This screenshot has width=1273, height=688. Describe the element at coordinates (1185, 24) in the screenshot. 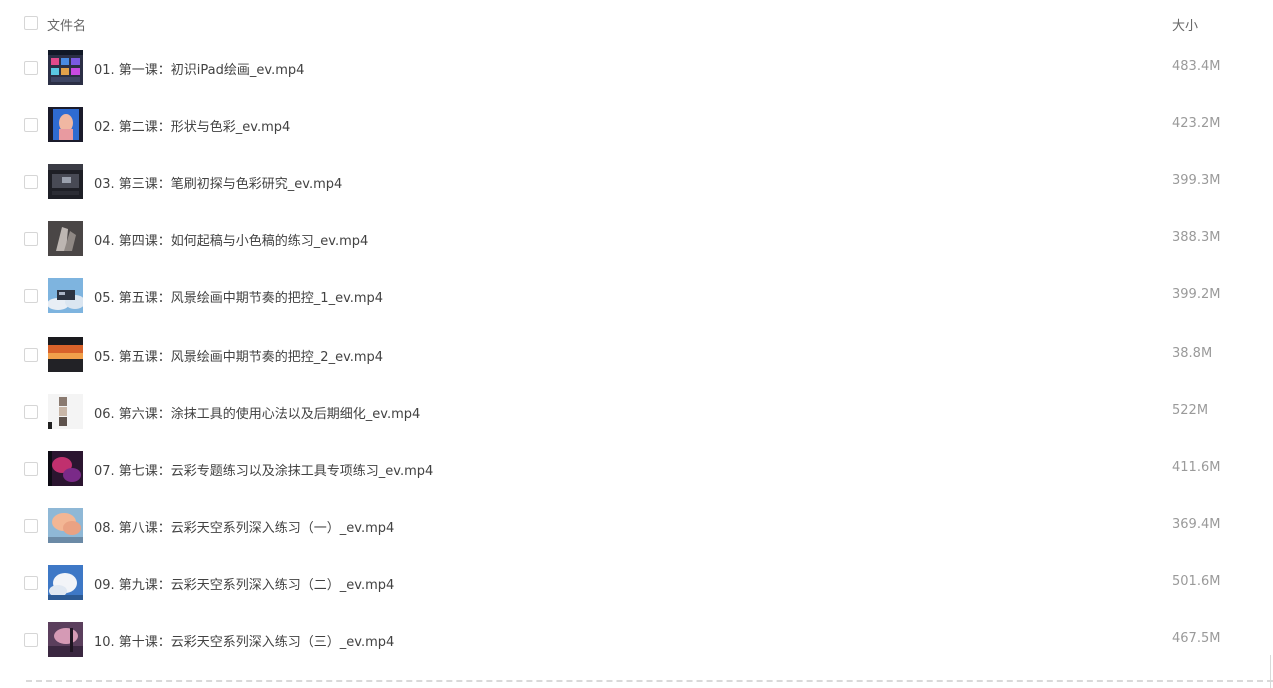

I see `column-header-size: 大小` at that location.